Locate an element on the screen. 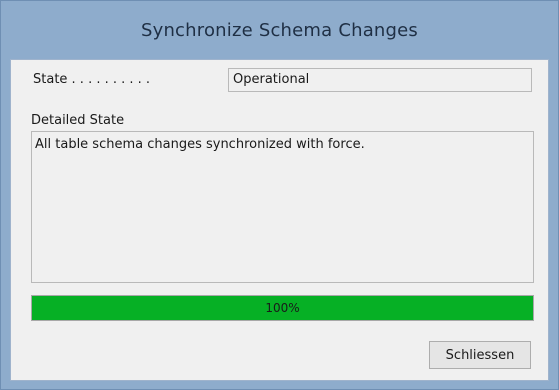  progress-label: 100% is located at coordinates (282, 308).